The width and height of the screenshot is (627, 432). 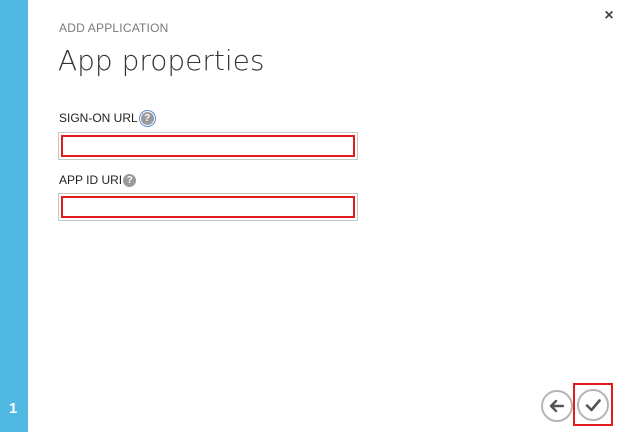 I want to click on back-button, so click(x=557, y=406).